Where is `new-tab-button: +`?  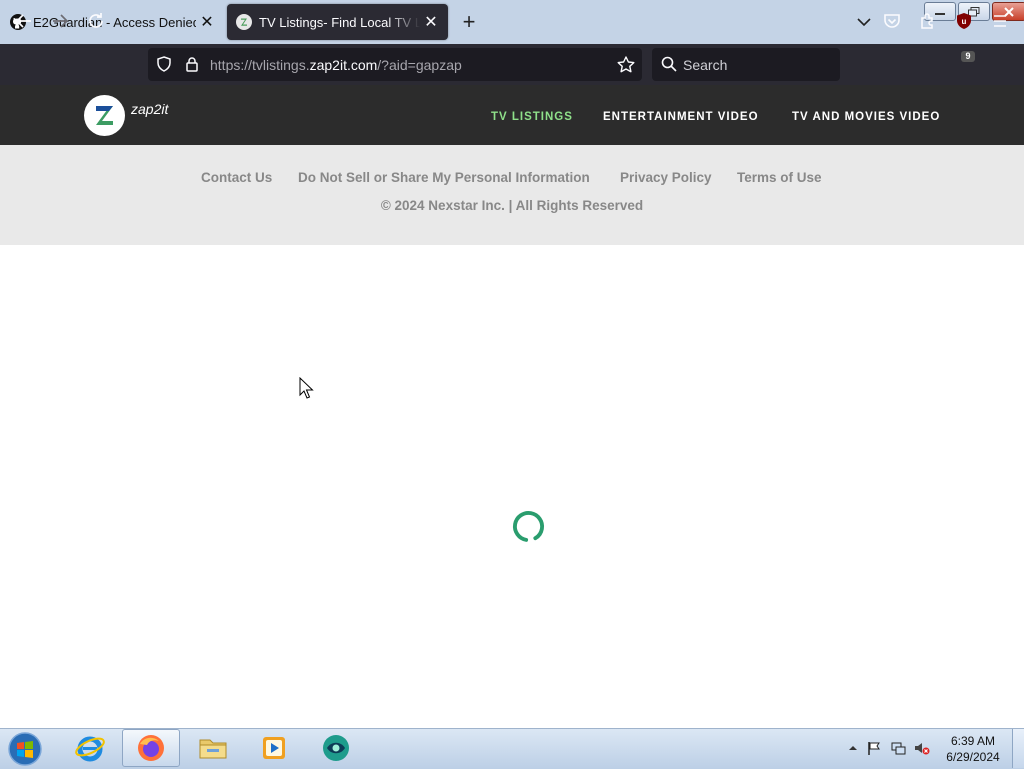 new-tab-button: + is located at coordinates (469, 22).